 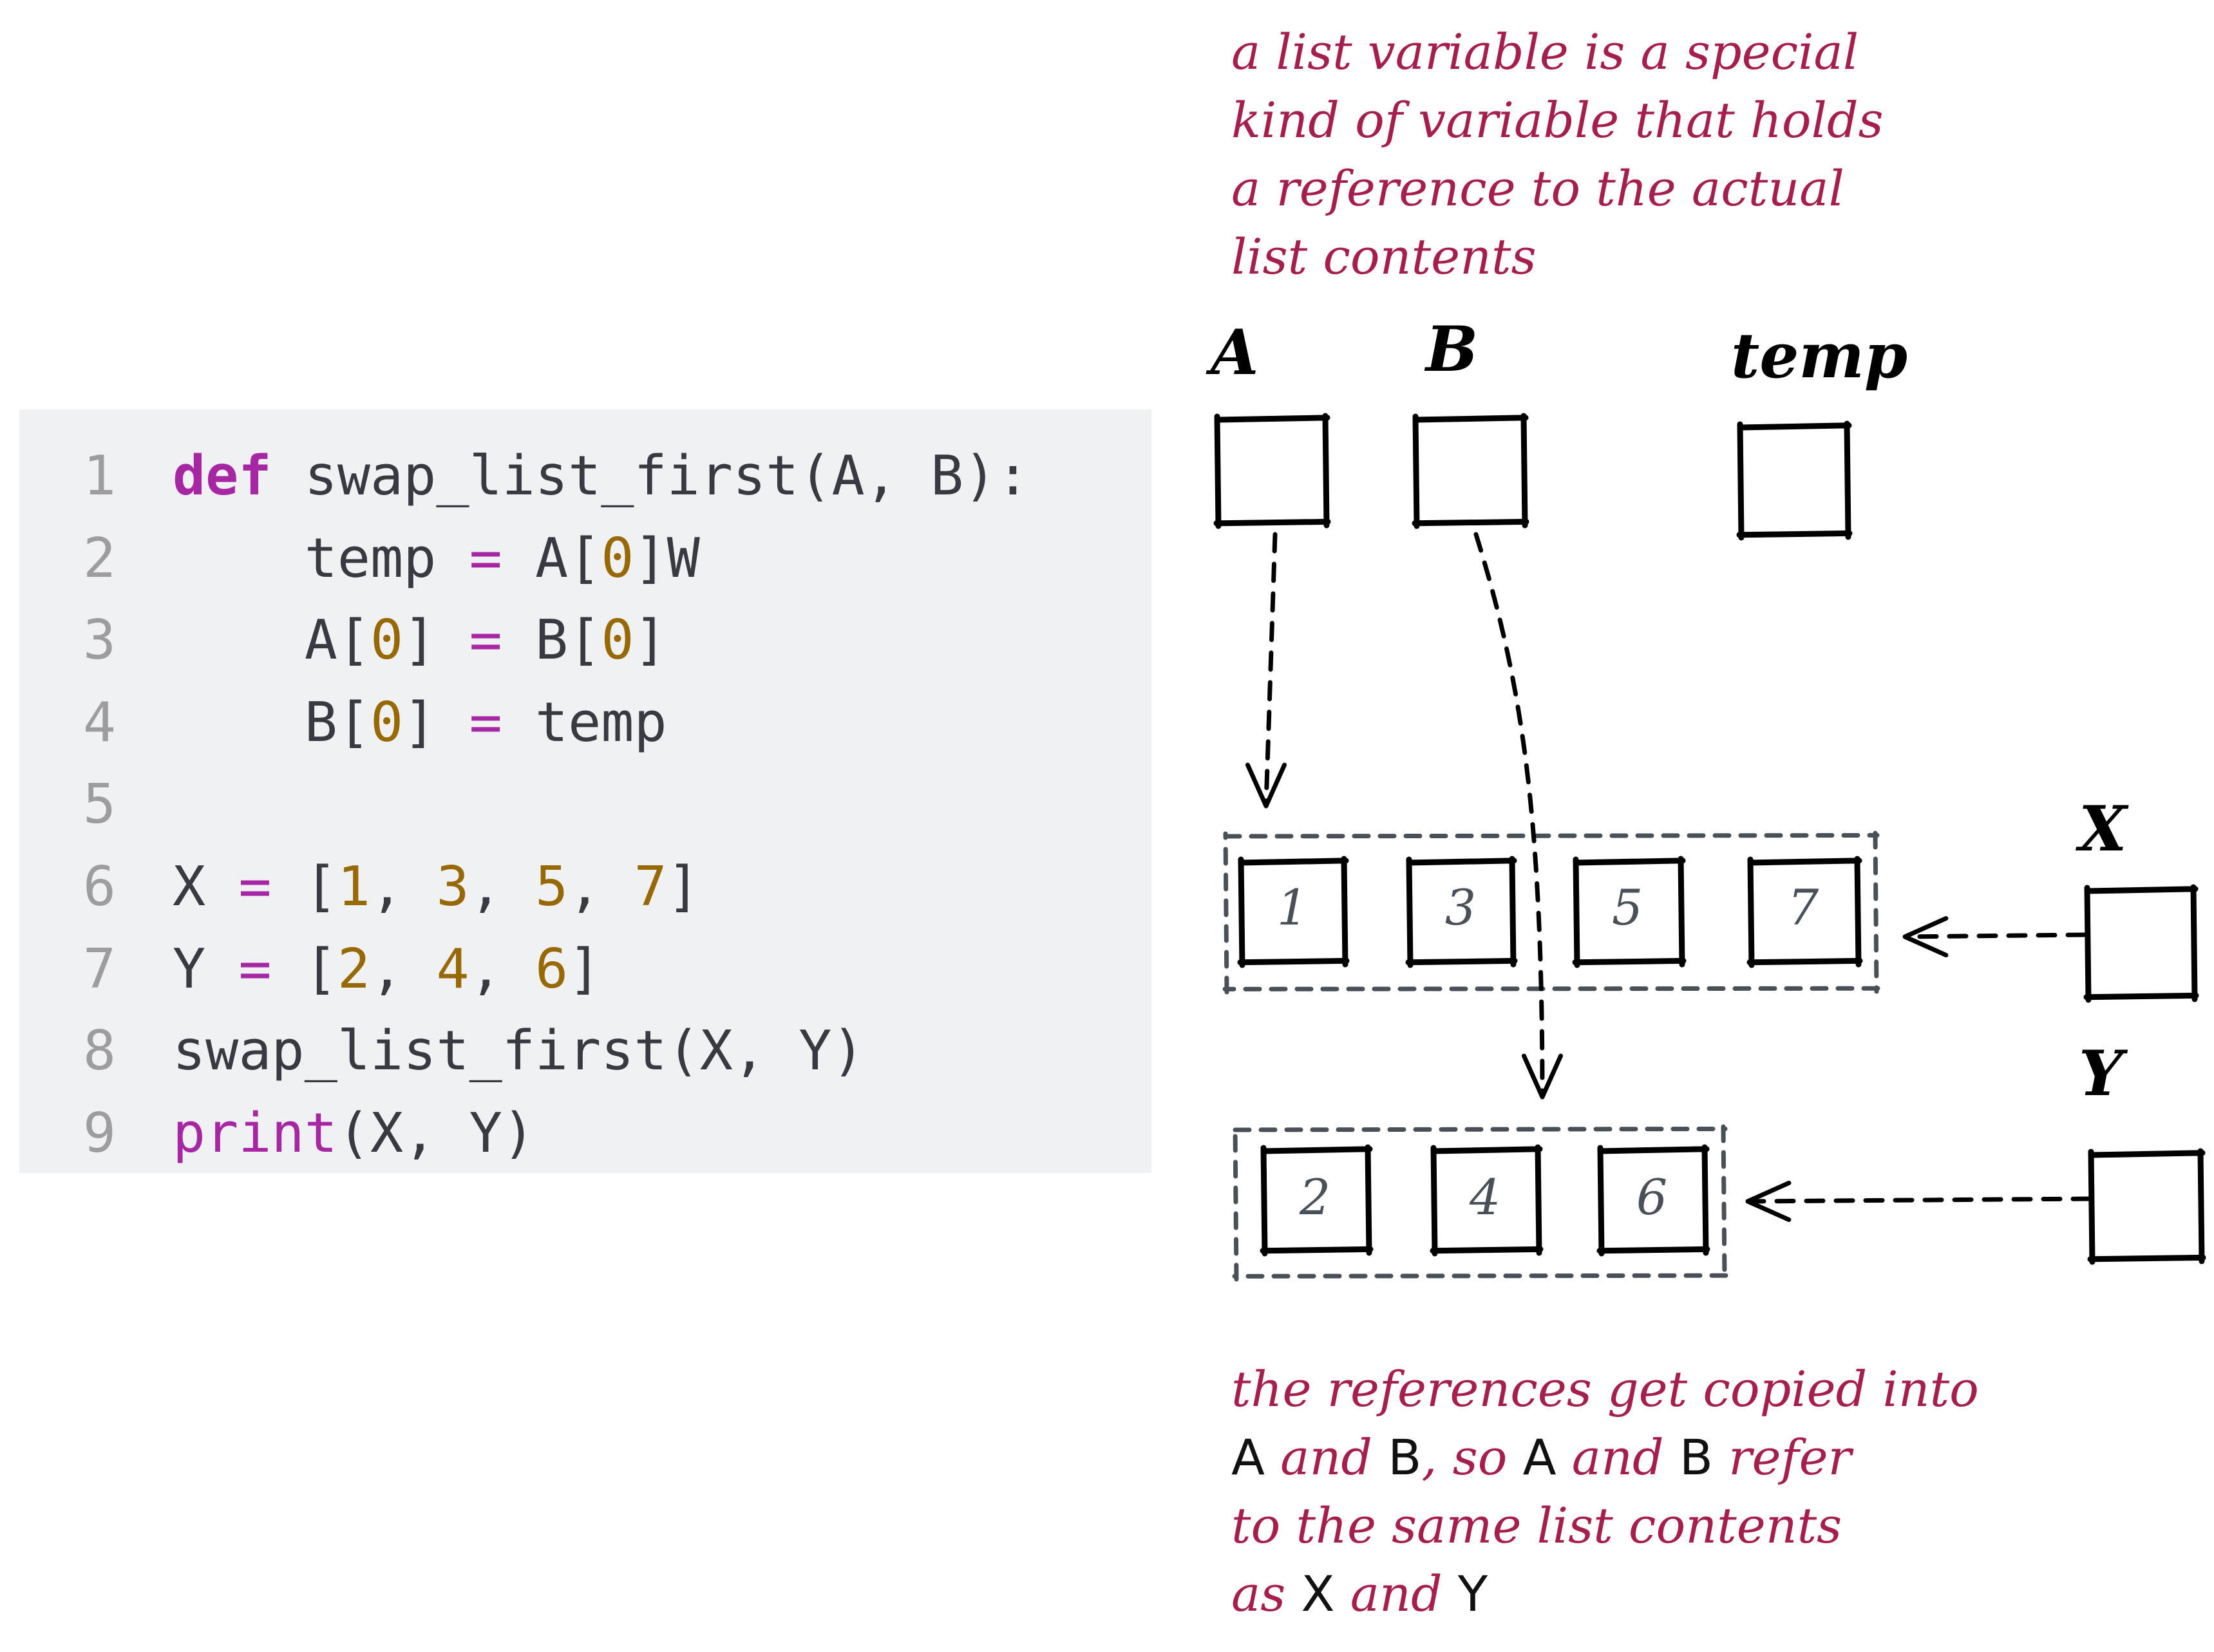 What do you see at coordinates (1318, 1593) in the screenshot?
I see `variable-name: X` at bounding box center [1318, 1593].